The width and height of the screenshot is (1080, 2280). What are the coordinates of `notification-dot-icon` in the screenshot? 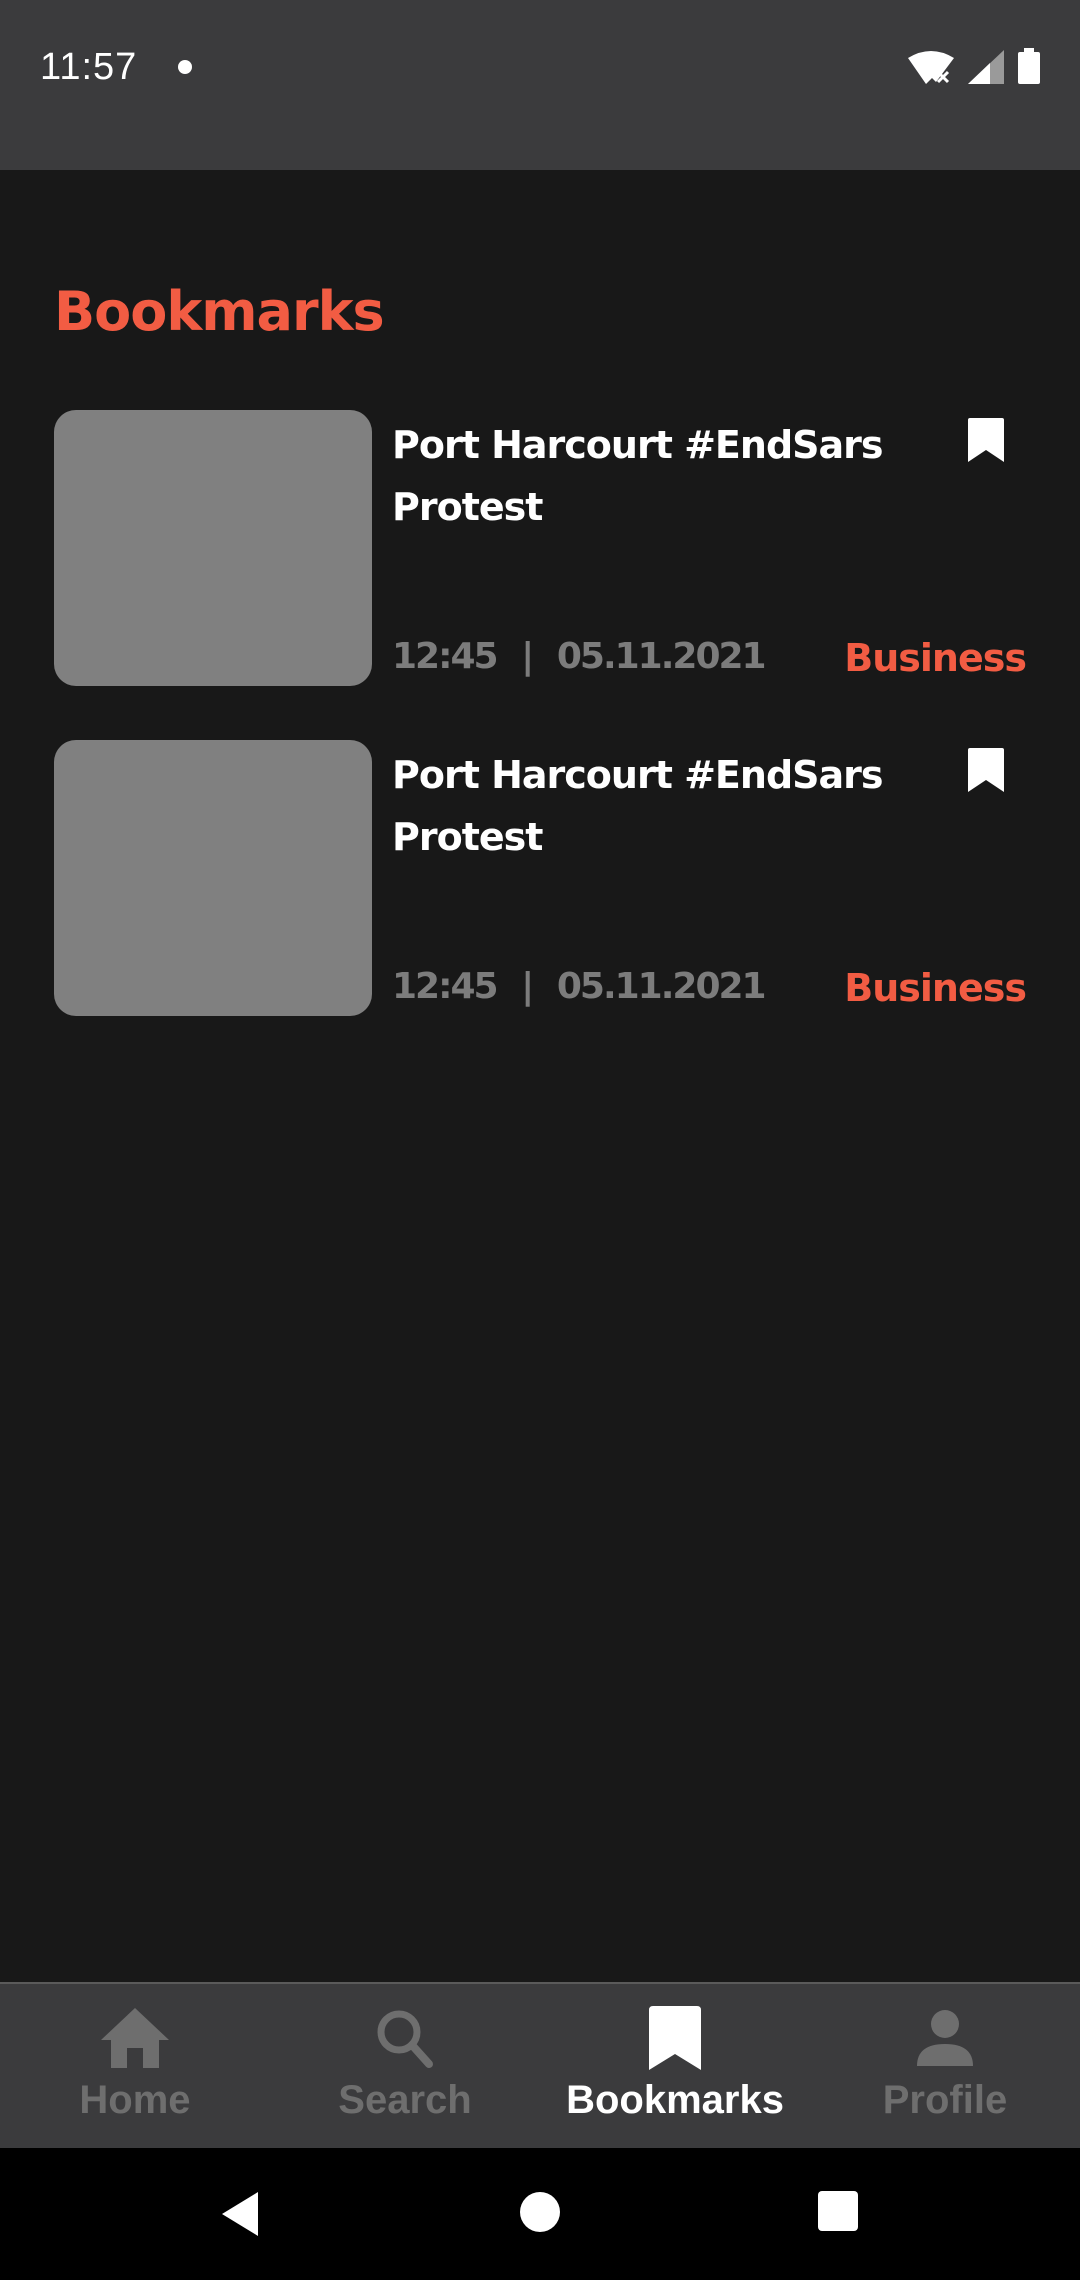 It's located at (185, 67).